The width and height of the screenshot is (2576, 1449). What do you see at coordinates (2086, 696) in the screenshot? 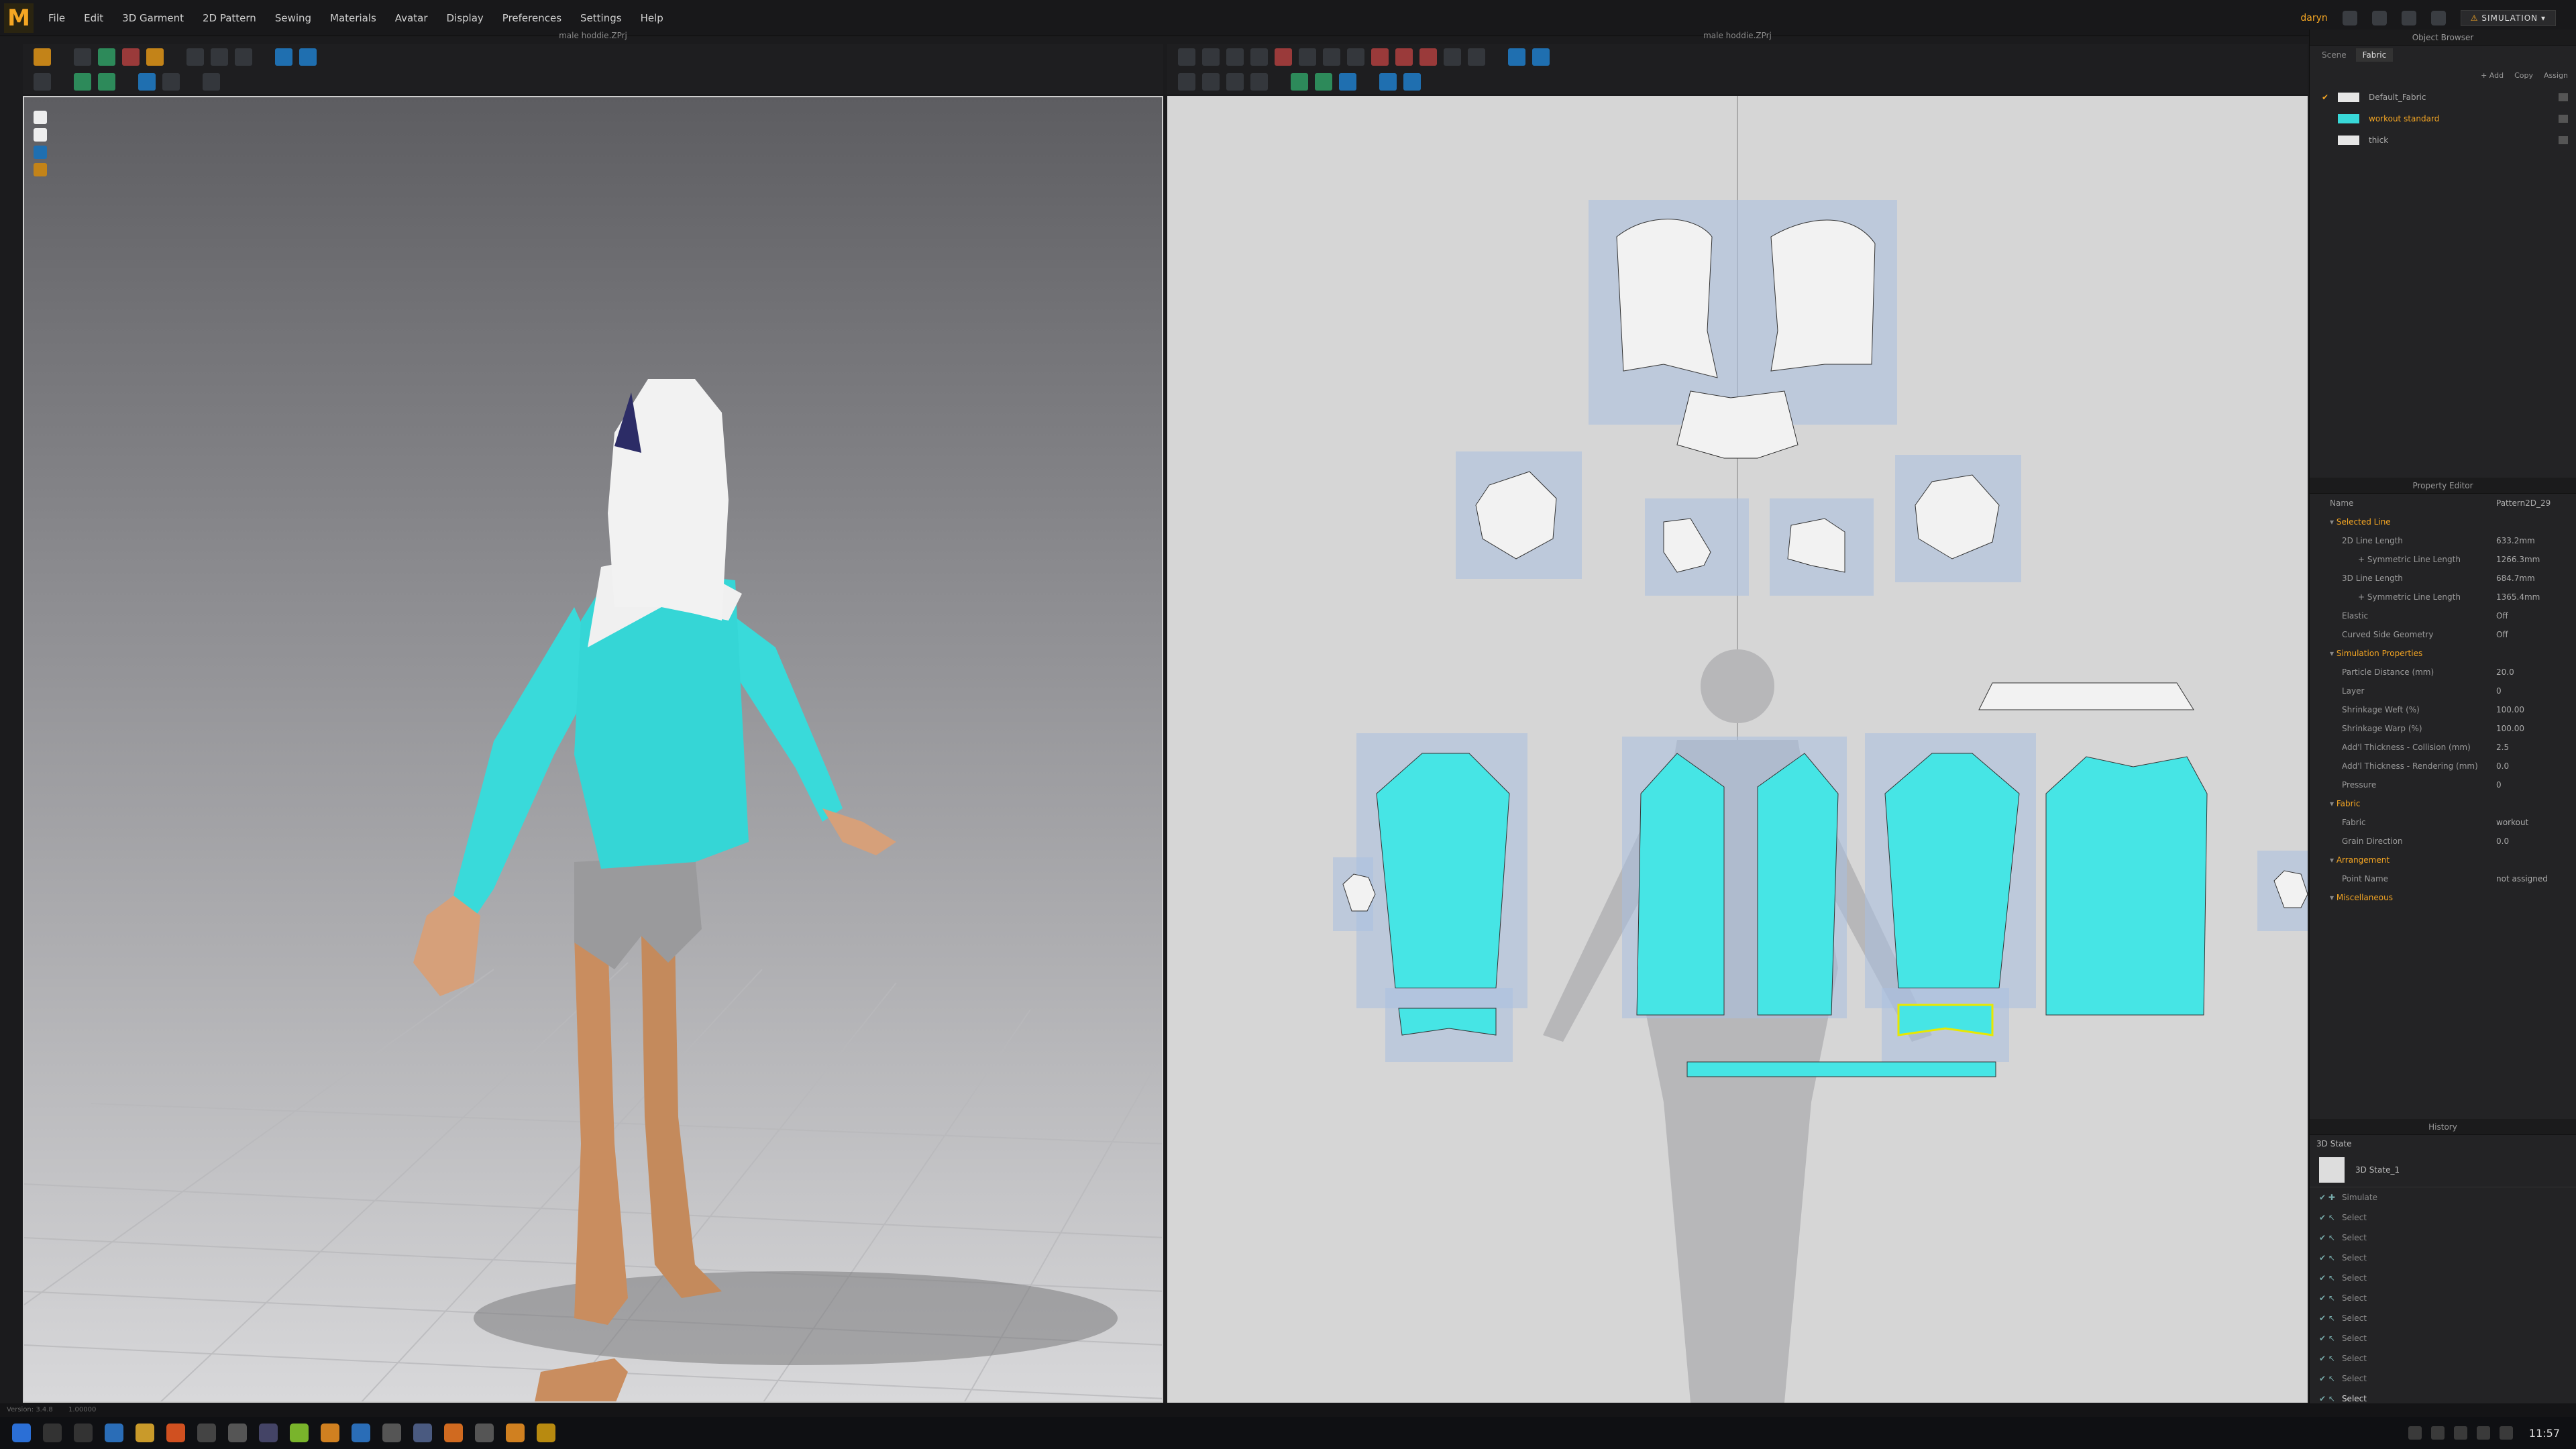
I see `cuff-piece` at bounding box center [2086, 696].